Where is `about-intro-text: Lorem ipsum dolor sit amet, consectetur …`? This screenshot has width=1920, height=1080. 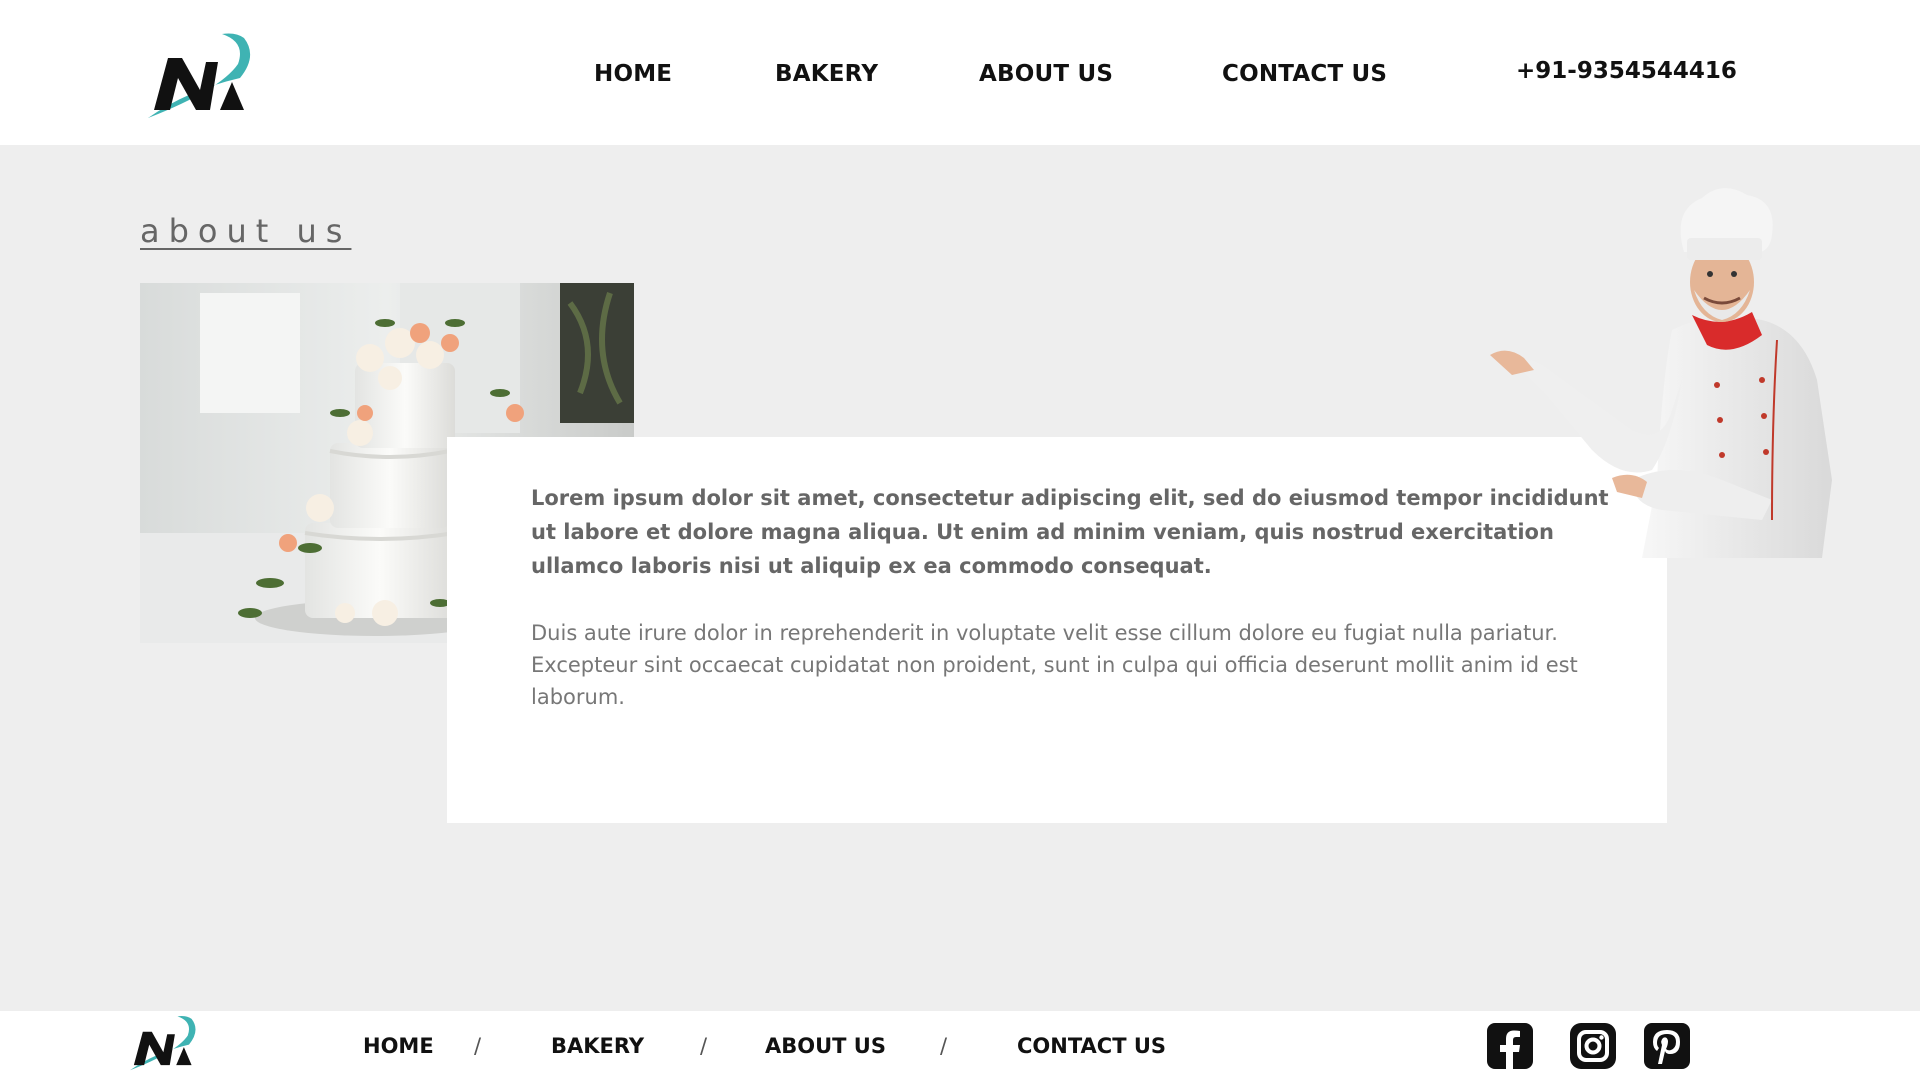
about-intro-text: Lorem ipsum dolor sit amet, consectetur … is located at coordinates (1070, 532).